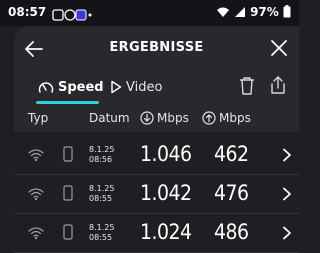  I want to click on result-upload: 476, so click(231, 193).